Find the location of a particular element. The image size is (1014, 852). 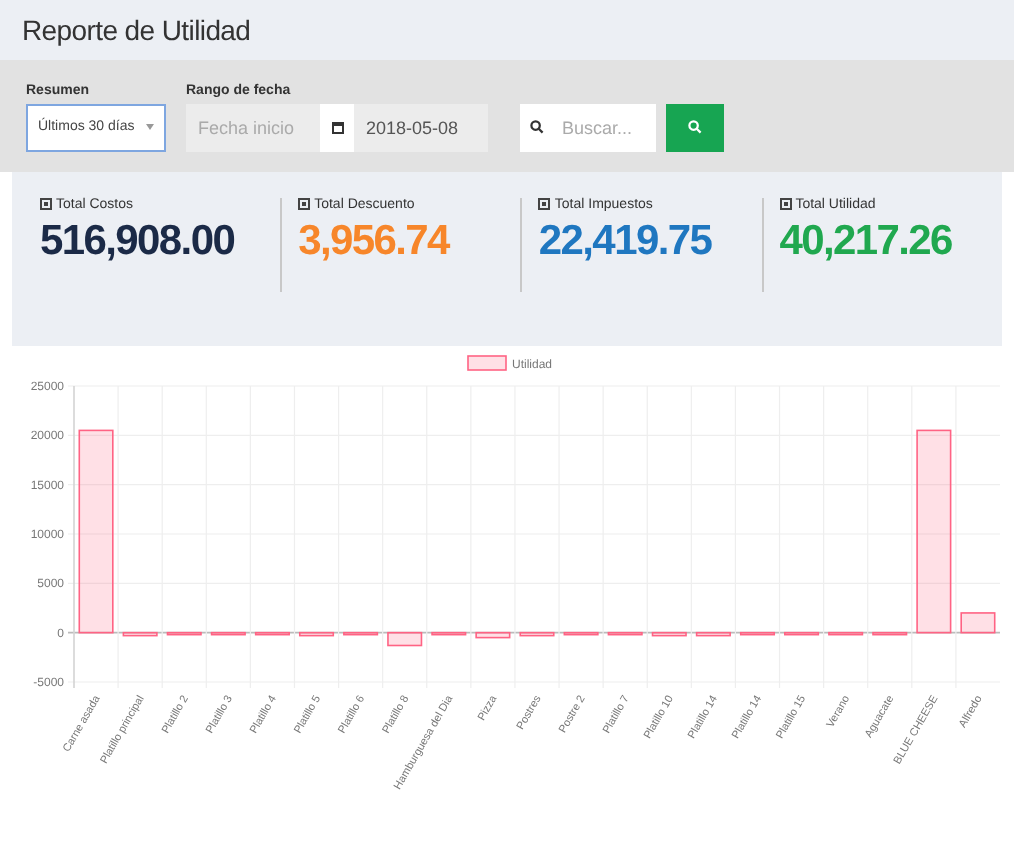

stat-value: 22,419.75 is located at coordinates (626, 241).